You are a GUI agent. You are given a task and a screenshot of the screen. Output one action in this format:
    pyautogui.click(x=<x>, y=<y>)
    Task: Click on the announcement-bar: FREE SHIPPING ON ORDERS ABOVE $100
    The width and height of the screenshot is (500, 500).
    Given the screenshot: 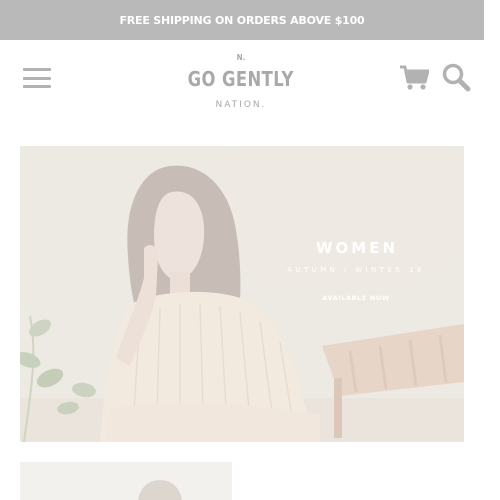 What is the action you would take?
    pyautogui.click(x=242, y=20)
    